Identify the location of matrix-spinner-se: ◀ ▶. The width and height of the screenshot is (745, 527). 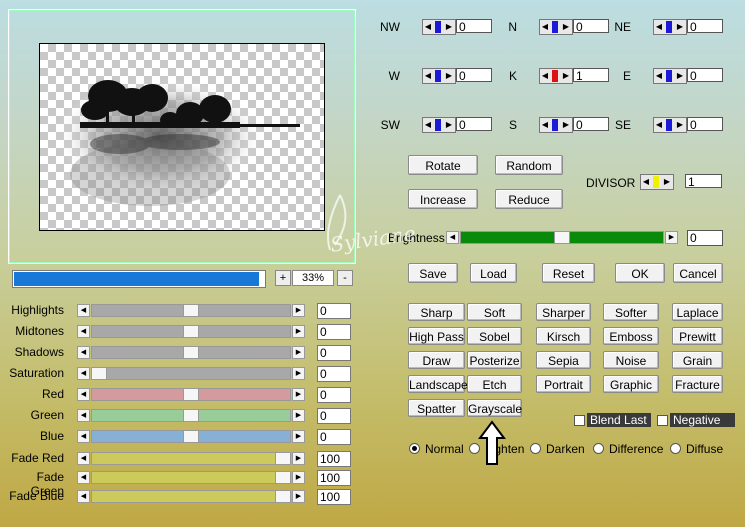
(670, 125).